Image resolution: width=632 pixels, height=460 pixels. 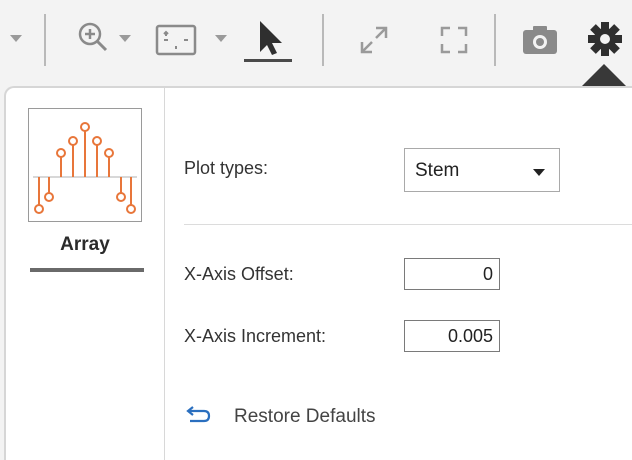 What do you see at coordinates (270, 38) in the screenshot?
I see `select-pointer-icon` at bounding box center [270, 38].